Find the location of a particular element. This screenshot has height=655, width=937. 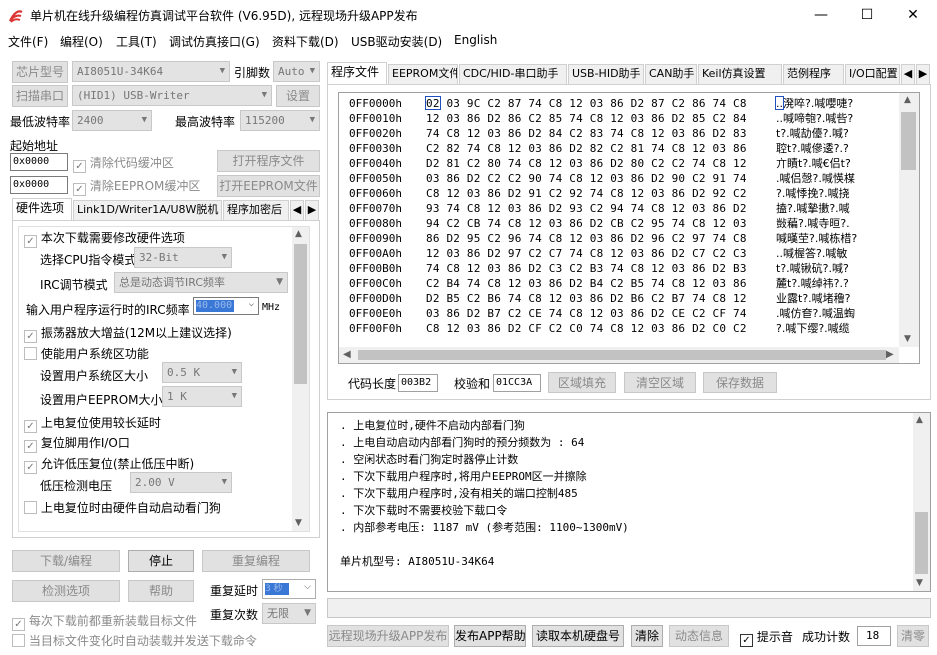

hex-ascii: 敱藊?.喊寺晅?. is located at coordinates (836, 223).